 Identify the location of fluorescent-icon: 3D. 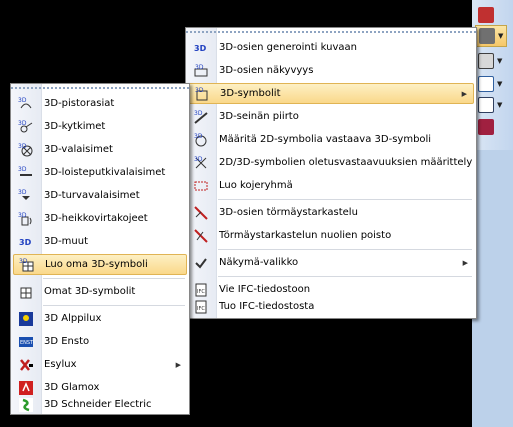
(26, 173).